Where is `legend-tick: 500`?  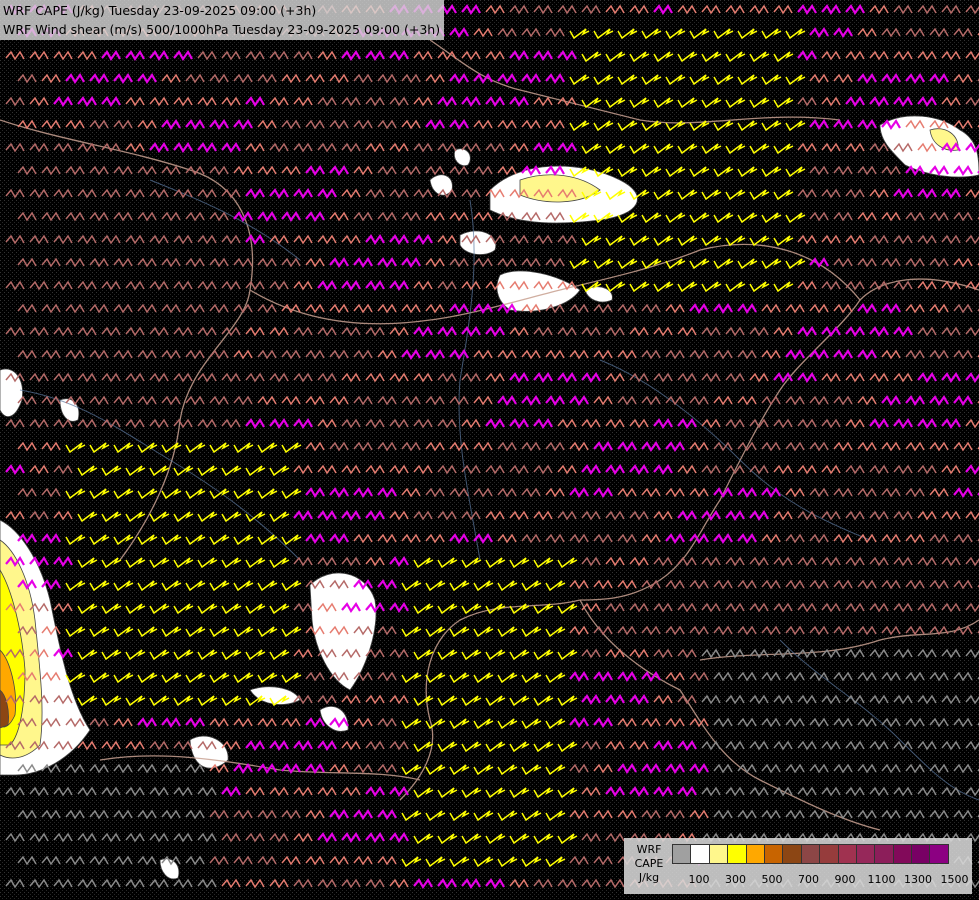
legend-tick: 500 is located at coordinates (772, 879).